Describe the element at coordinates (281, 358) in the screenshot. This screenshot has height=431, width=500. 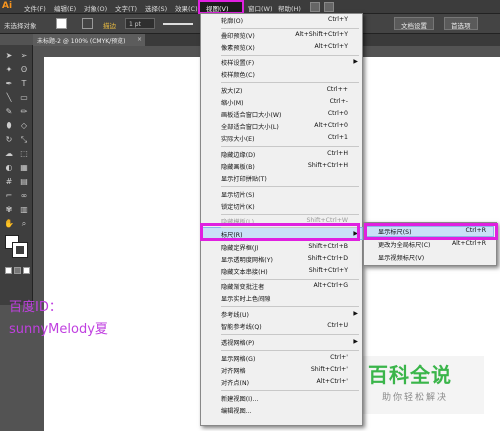
I see `menu-item-show-grid: 显示网格(G) Ctrl+'` at that location.